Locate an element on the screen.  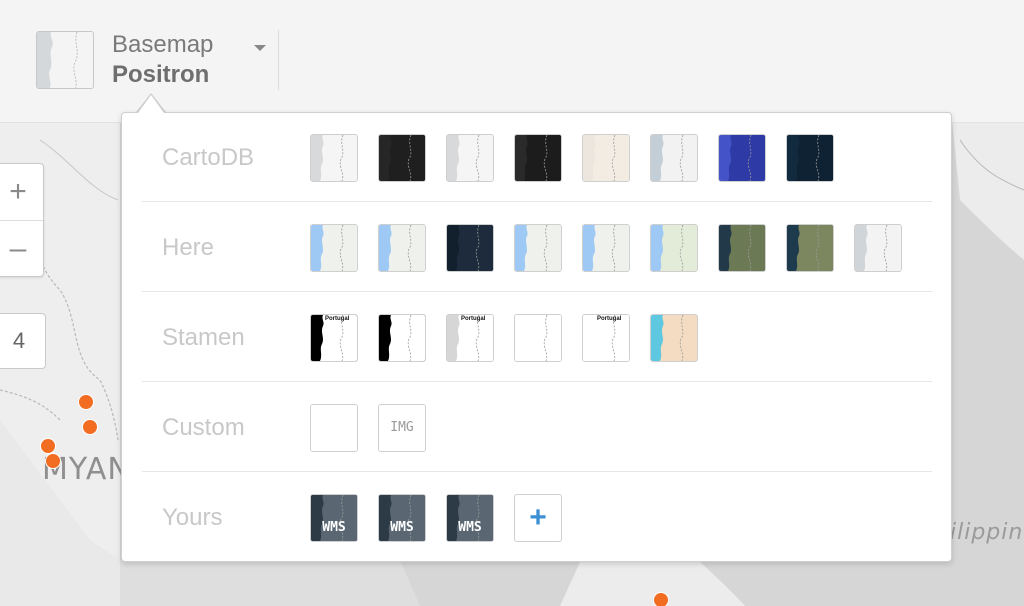
zoom-control: + – is located at coordinates (22, 220).